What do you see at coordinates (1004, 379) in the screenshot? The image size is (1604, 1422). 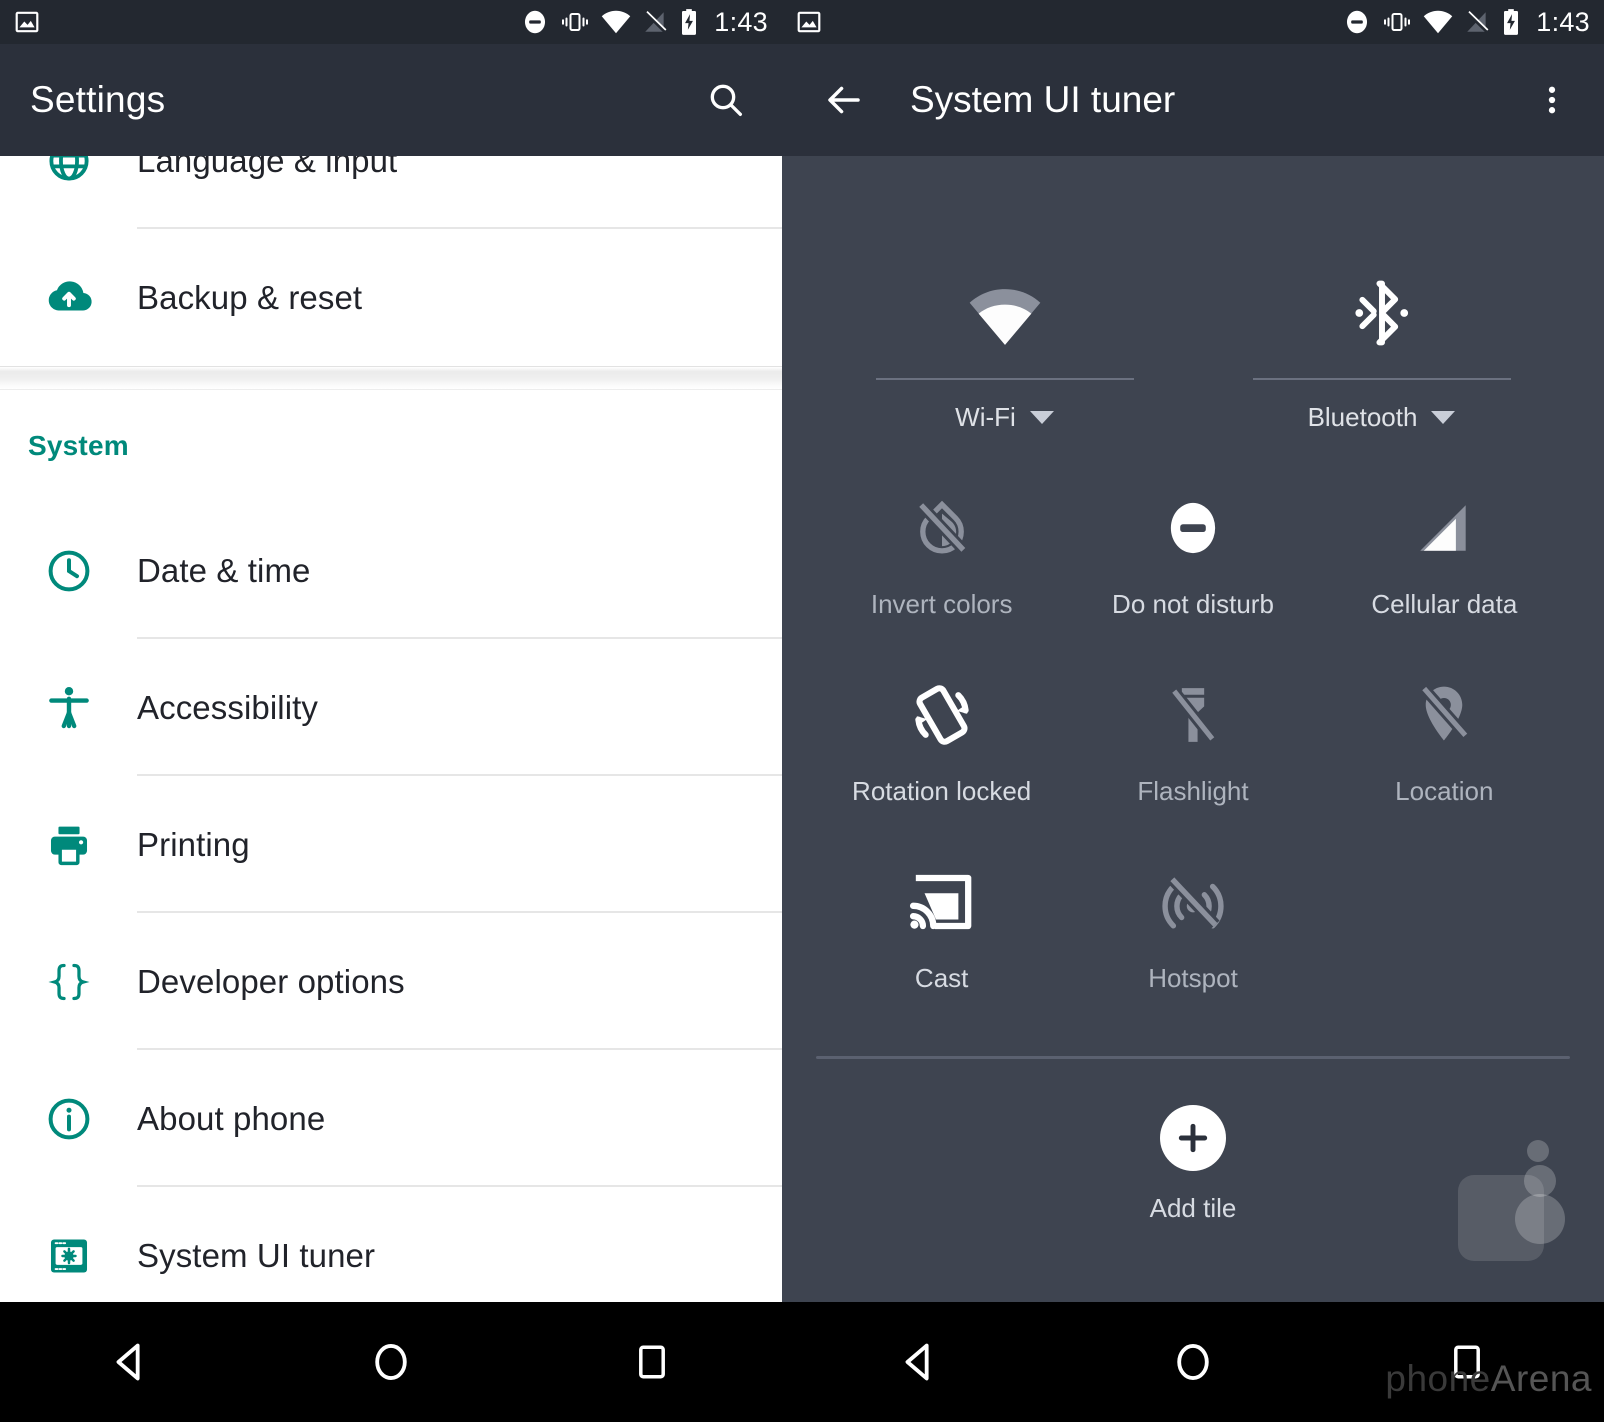 I see `qs-tile-divider` at bounding box center [1004, 379].